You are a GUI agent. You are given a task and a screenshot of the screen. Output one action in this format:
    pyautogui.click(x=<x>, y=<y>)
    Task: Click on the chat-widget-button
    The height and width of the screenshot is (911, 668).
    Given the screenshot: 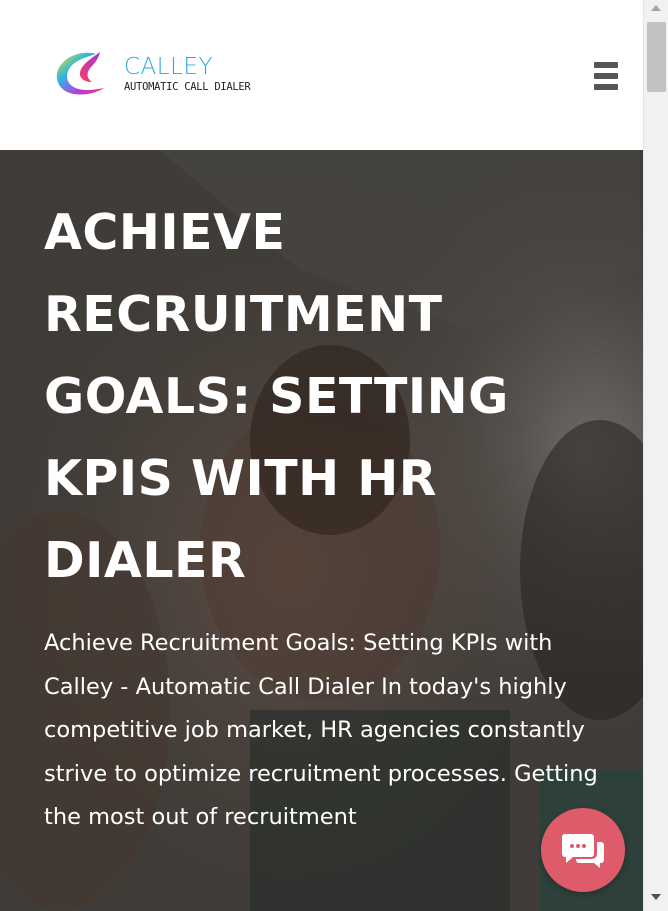 What is the action you would take?
    pyautogui.click(x=583, y=850)
    